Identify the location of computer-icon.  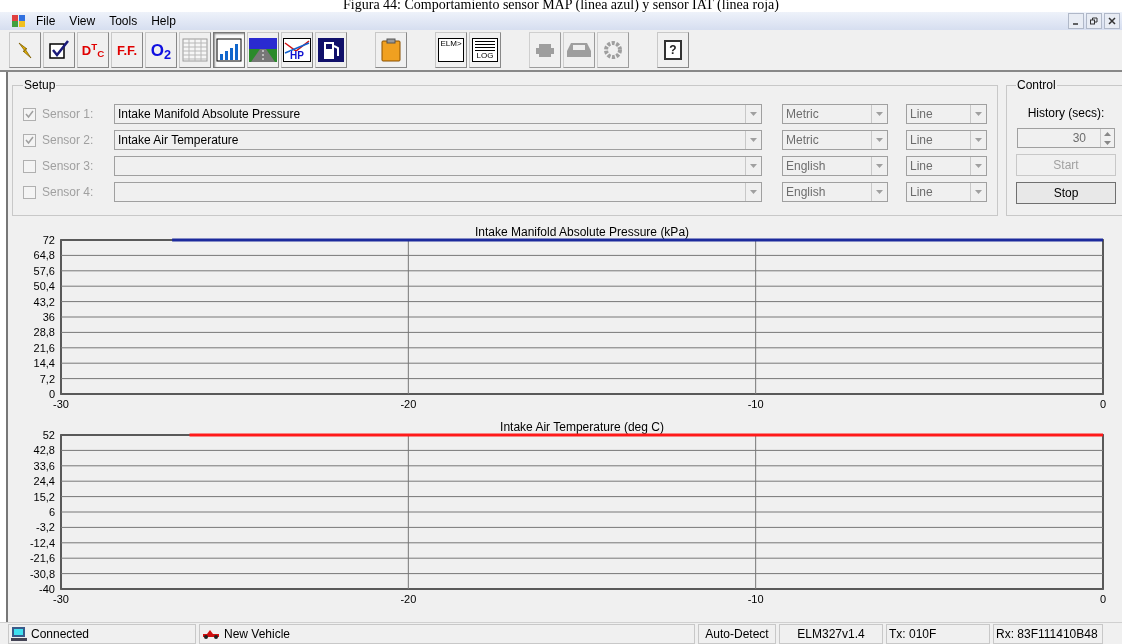
(19, 633).